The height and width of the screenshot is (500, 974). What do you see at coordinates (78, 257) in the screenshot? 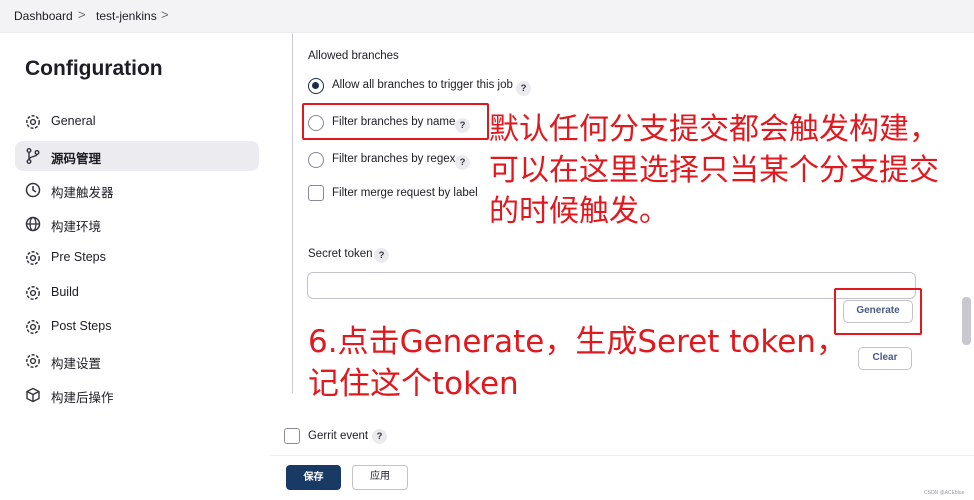
I see `sidebar-item-label: Pre Steps` at bounding box center [78, 257].